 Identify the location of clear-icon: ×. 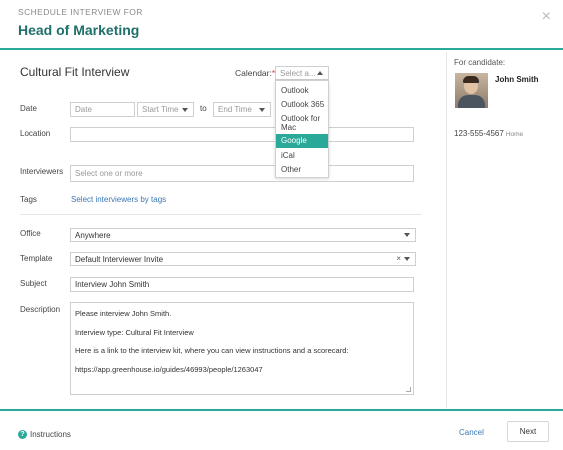
(398, 258).